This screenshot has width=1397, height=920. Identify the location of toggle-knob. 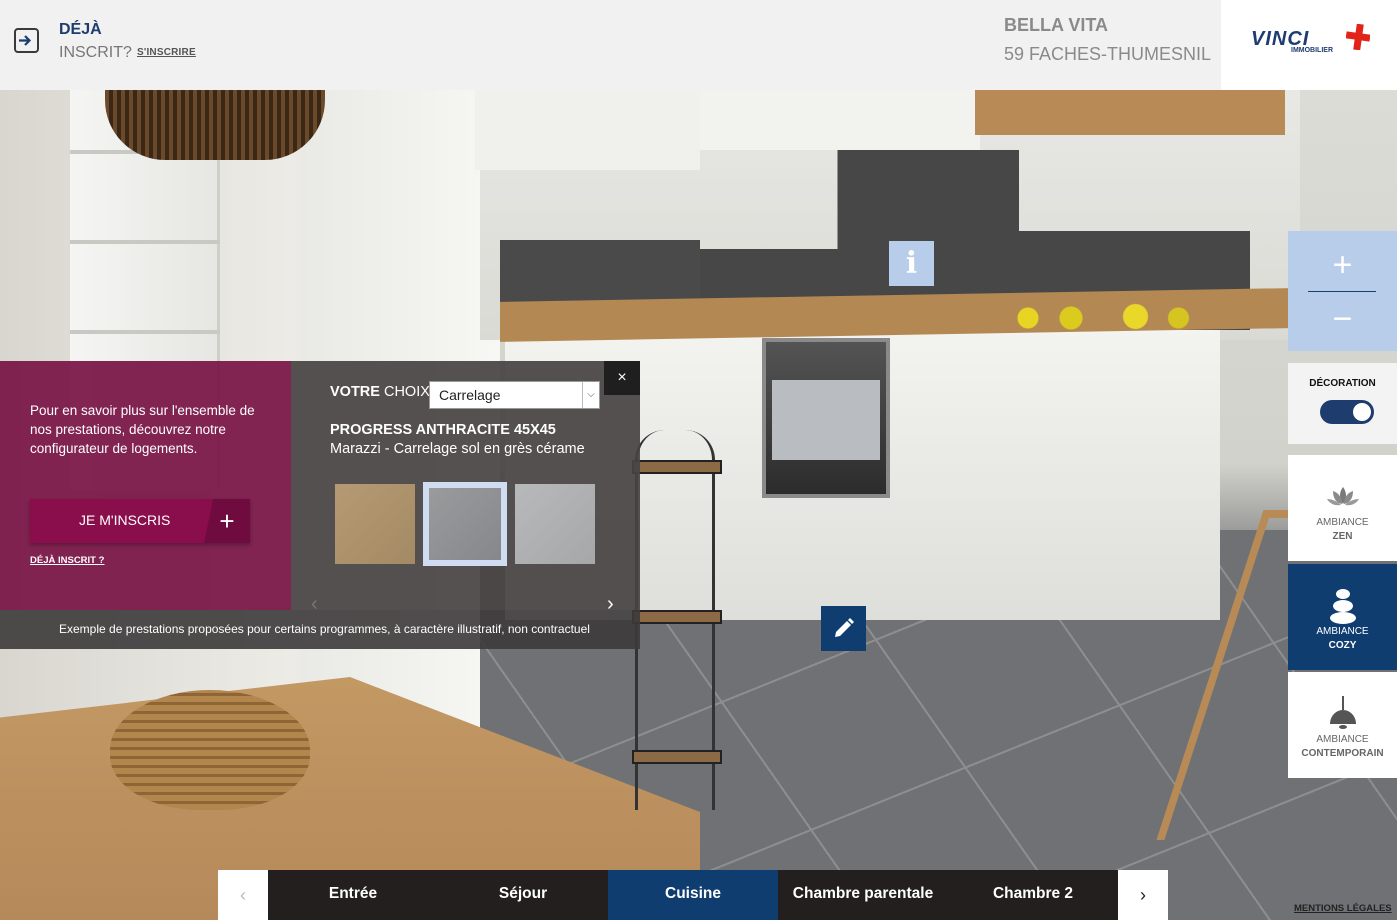
(1362, 412).